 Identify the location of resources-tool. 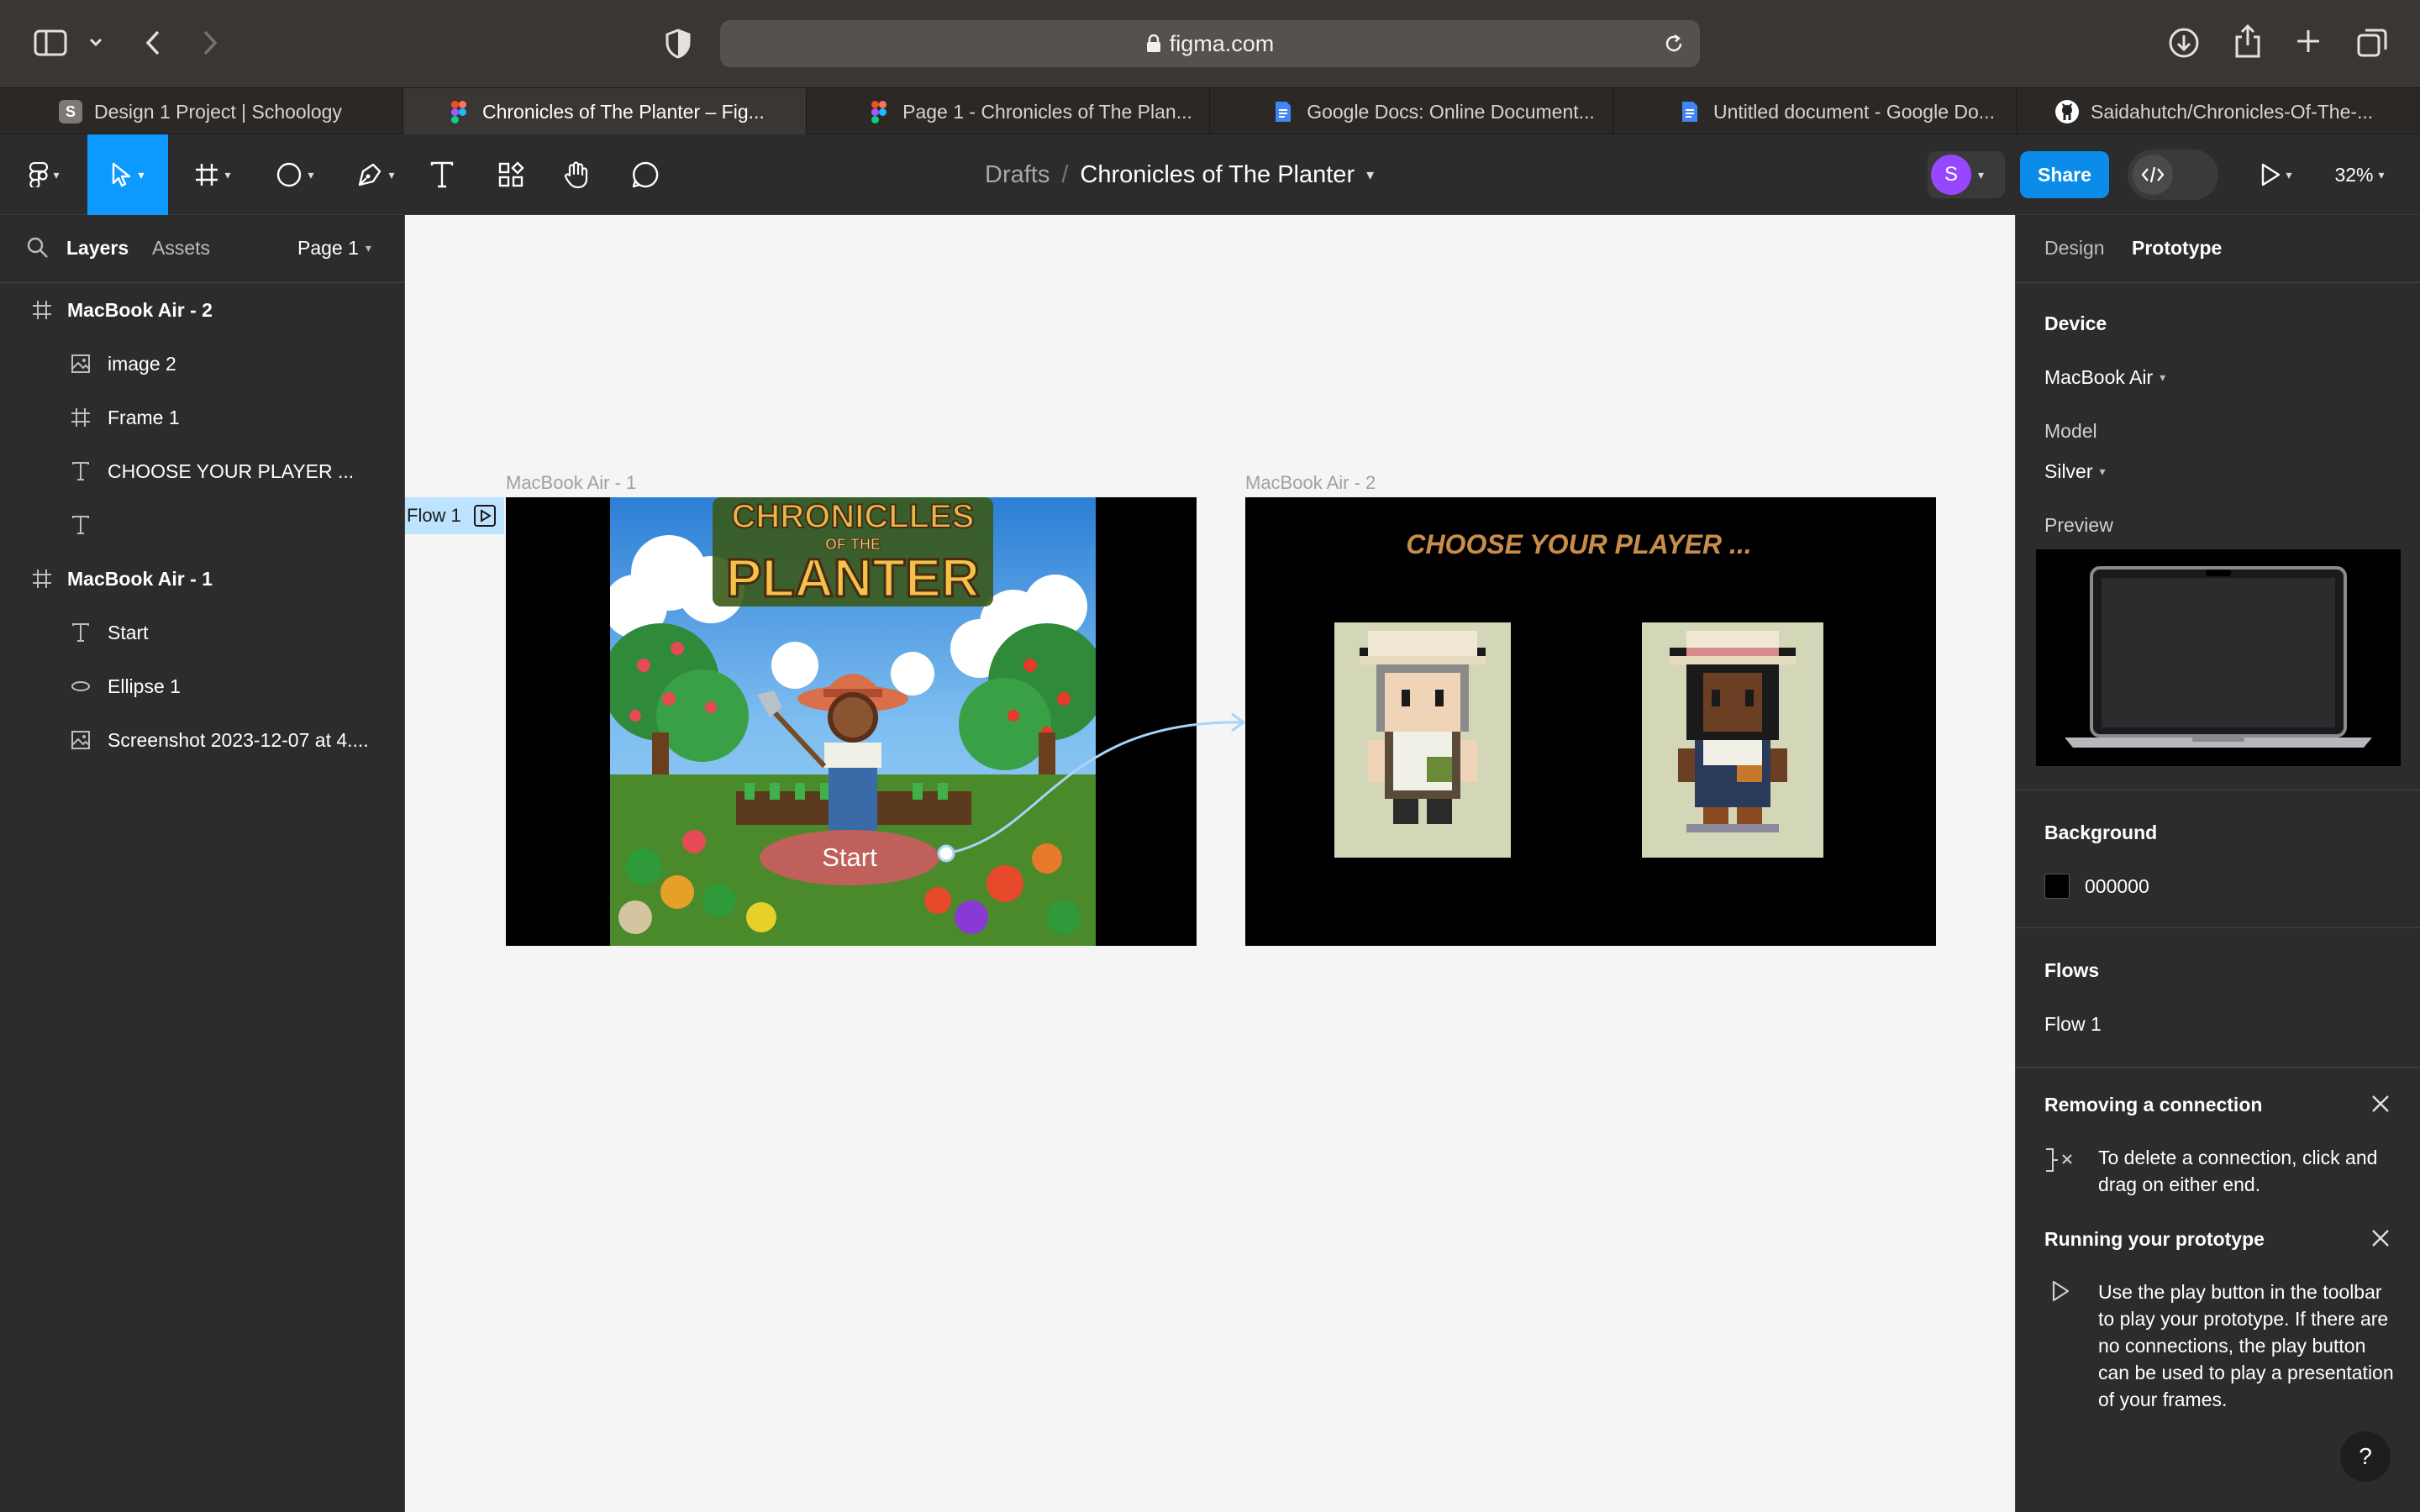
(511, 174).